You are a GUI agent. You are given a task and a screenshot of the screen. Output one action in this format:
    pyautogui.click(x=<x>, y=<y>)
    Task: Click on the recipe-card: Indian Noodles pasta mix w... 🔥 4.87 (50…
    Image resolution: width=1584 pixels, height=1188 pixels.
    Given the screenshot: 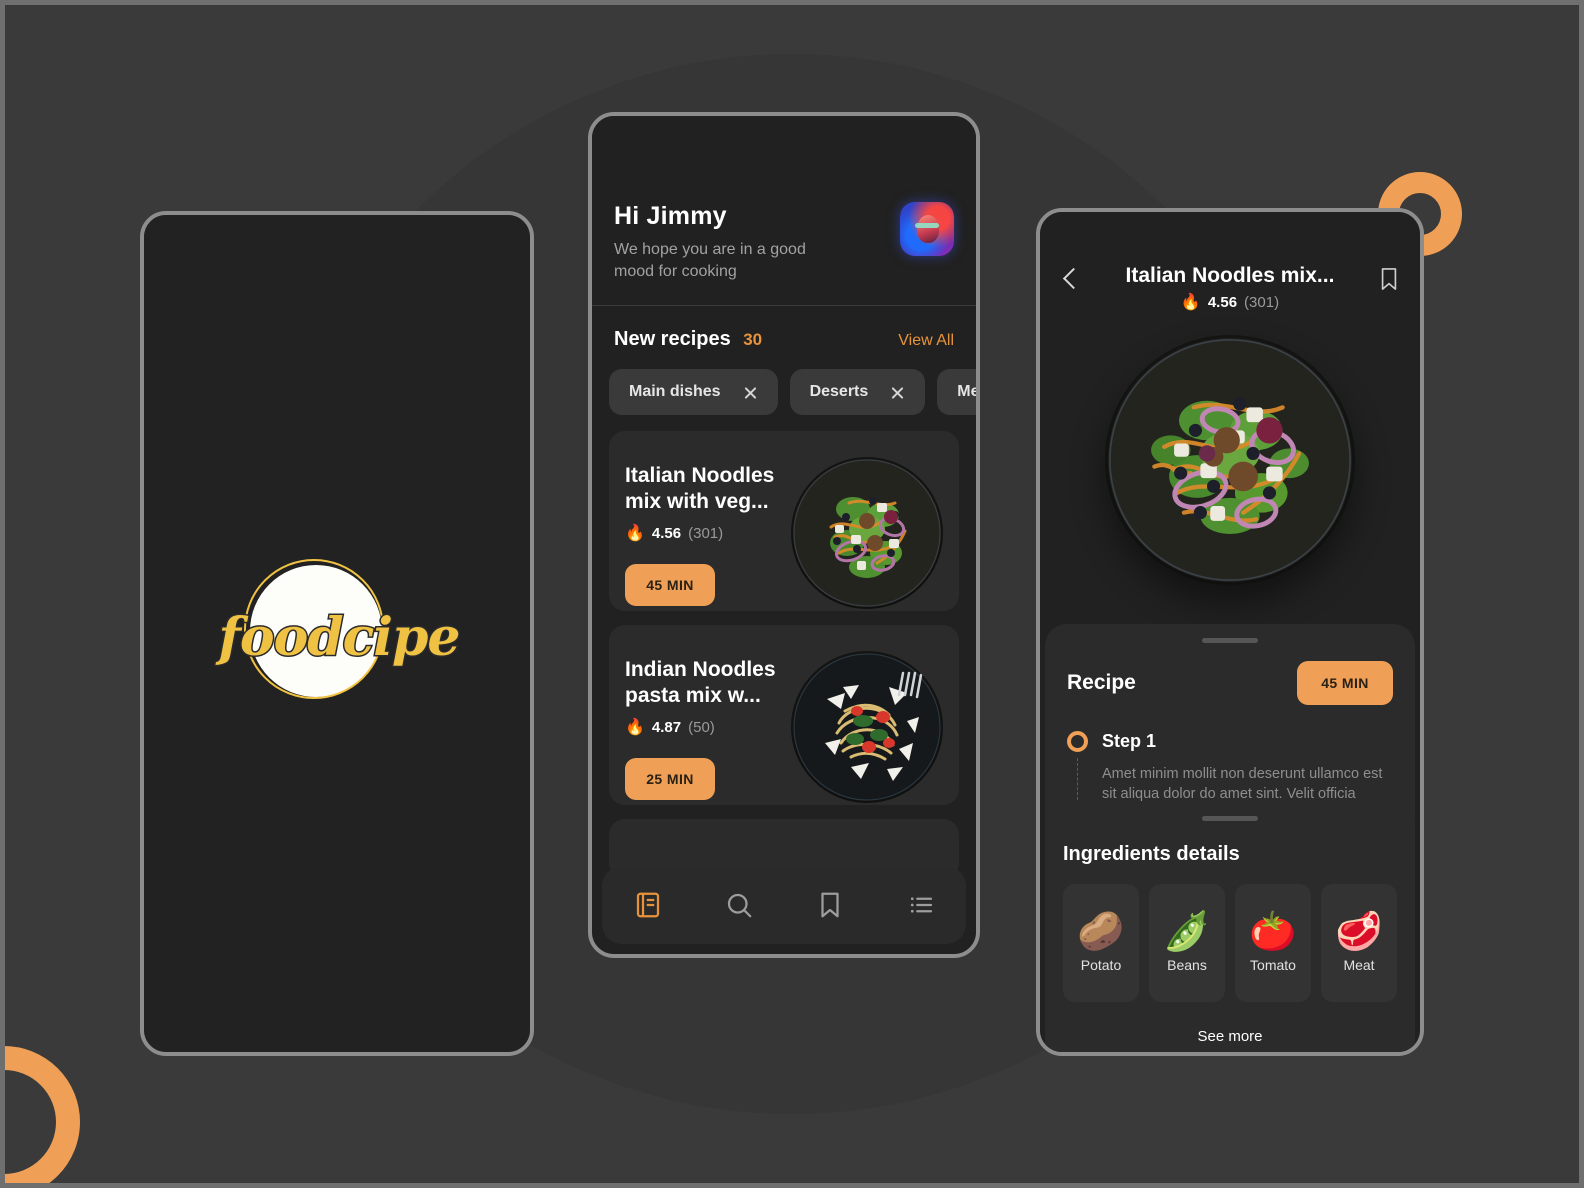 What is the action you would take?
    pyautogui.click(x=784, y=715)
    